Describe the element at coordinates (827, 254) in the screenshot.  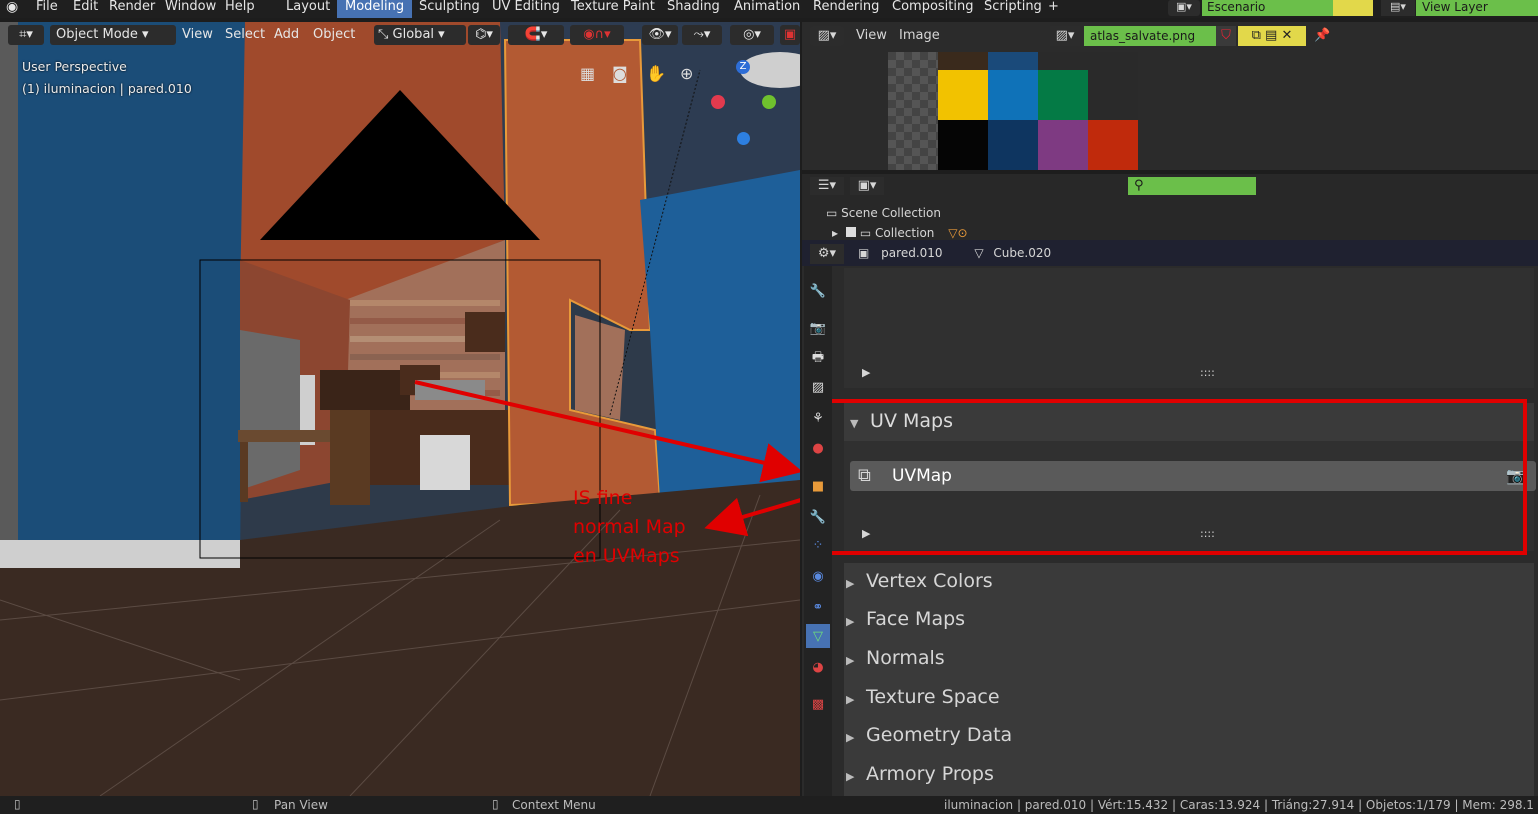
I see `properties-type-icon: ⚙▾` at that location.